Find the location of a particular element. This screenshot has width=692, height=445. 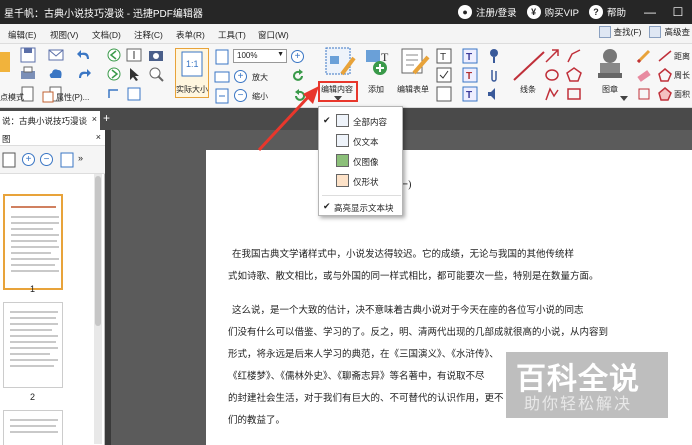

login-button: ● 注册/登录 is located at coordinates (487, 12).